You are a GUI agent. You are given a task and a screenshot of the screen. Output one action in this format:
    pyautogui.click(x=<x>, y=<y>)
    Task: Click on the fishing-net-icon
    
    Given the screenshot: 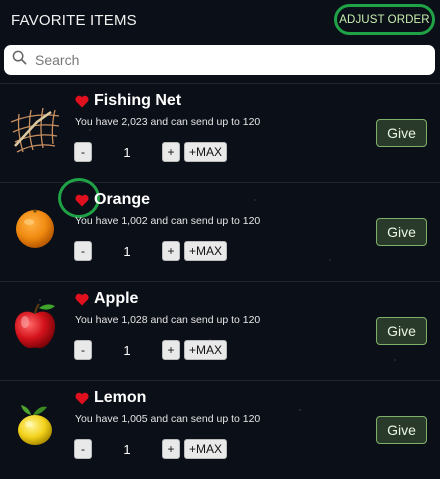 What is the action you would take?
    pyautogui.click(x=35, y=128)
    